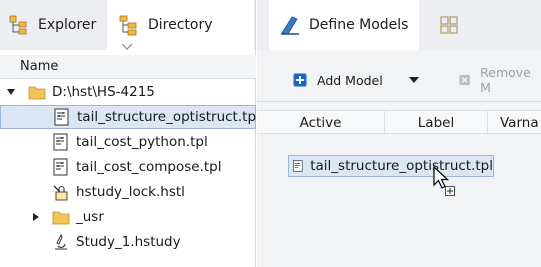 This screenshot has width=541, height=267. I want to click on tab-explorer-label: Explorer, so click(67, 25).